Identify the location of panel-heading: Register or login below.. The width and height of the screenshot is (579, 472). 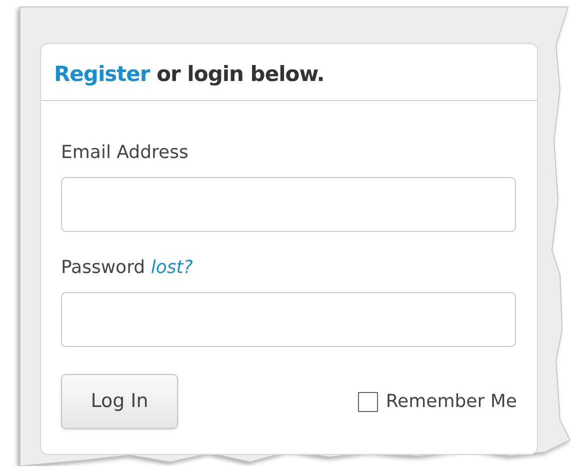
(289, 72).